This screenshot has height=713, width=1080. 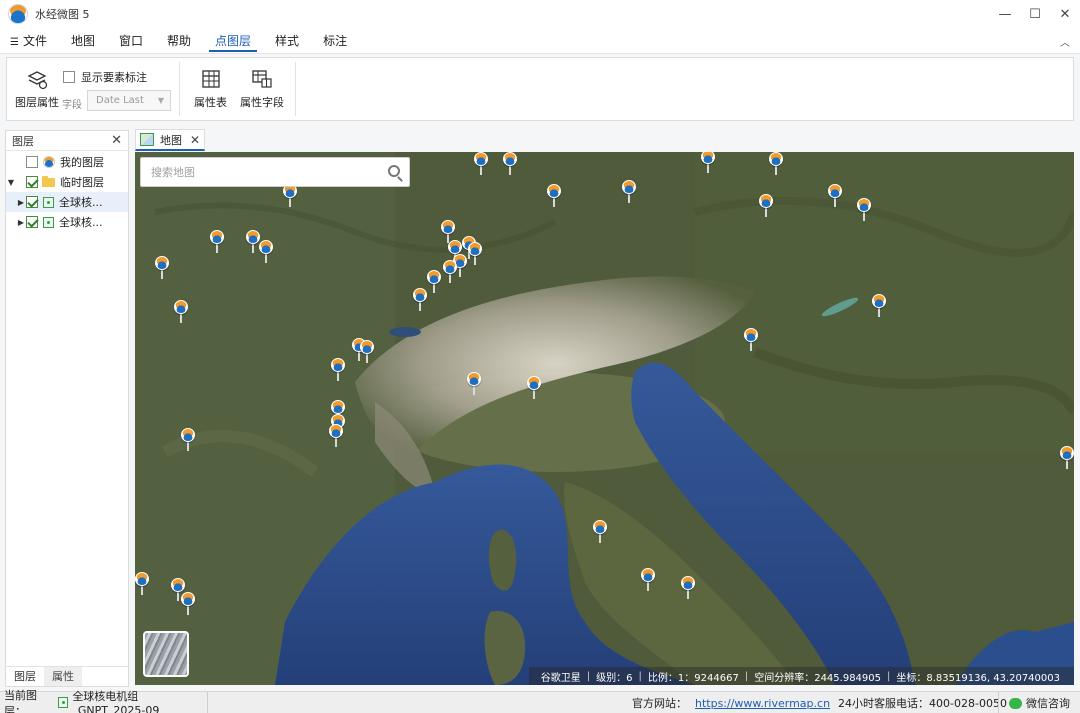 What do you see at coordinates (83, 41) in the screenshot?
I see `menu-map: 地图` at bounding box center [83, 41].